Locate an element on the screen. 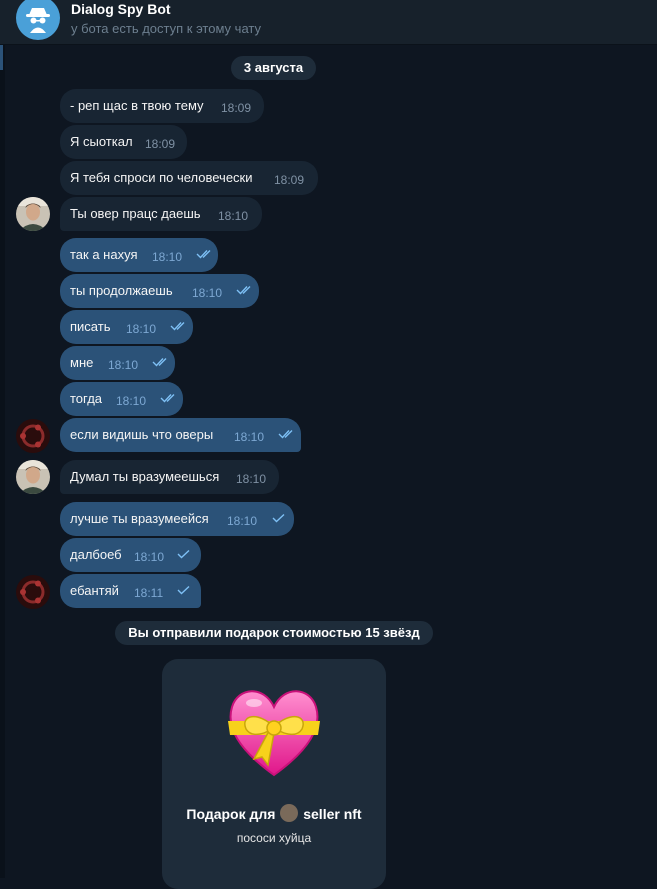 The height and width of the screenshot is (889, 657). message-bubble: мне 18:10 is located at coordinates (117, 363).